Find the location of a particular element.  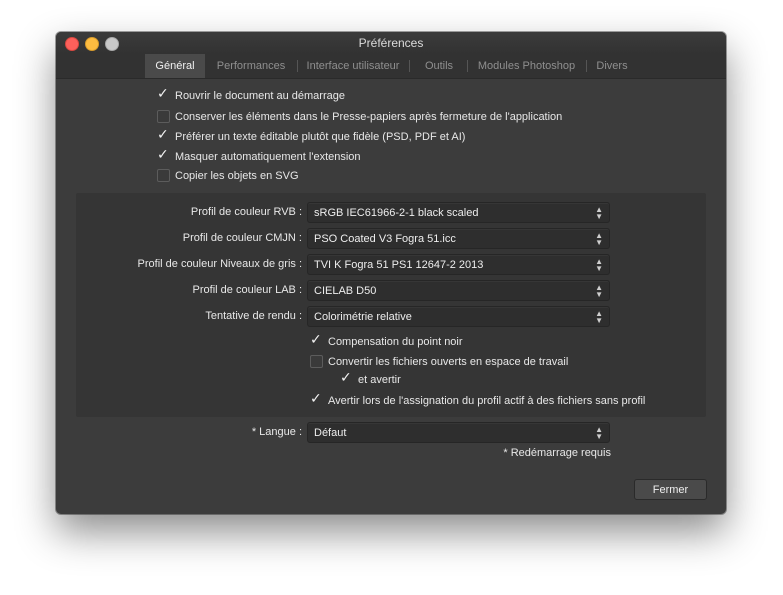

lab-profile-label: Profil de couleur LAB : is located at coordinates (247, 290).